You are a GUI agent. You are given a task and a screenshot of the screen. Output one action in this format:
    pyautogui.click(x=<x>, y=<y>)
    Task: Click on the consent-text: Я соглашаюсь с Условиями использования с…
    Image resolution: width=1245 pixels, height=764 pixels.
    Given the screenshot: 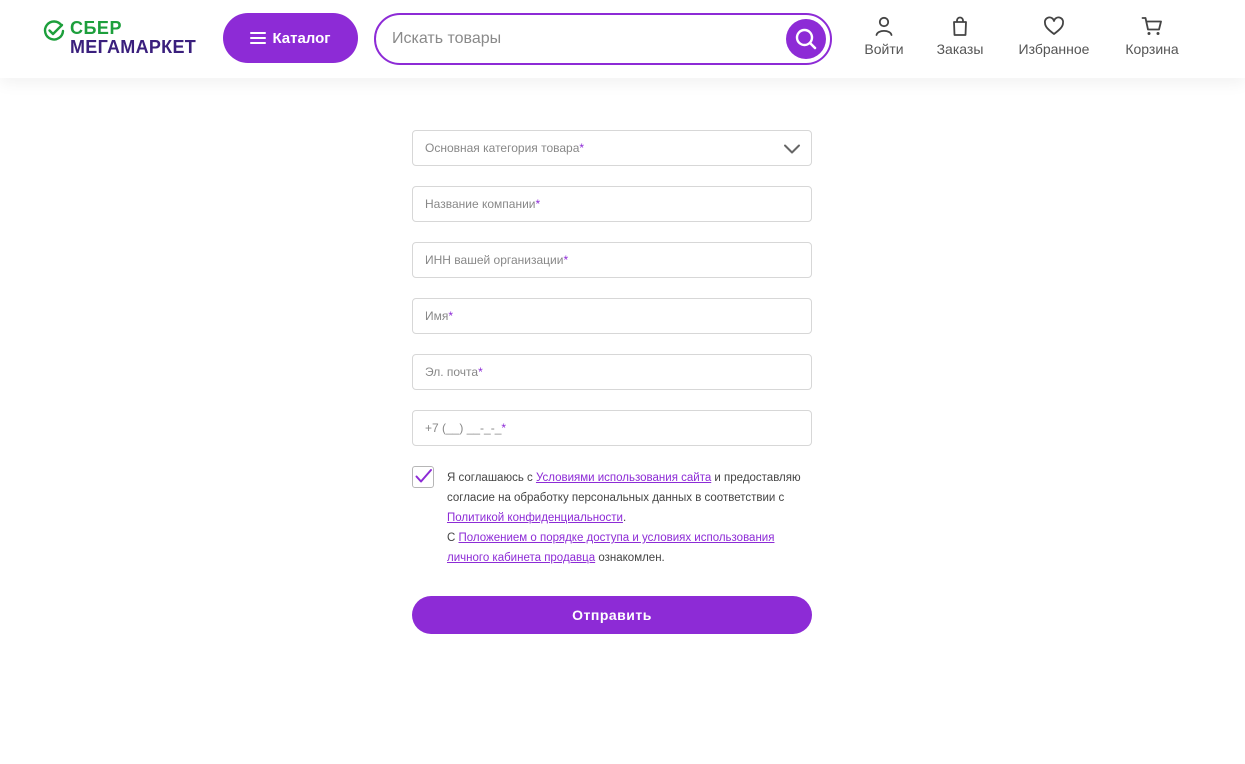 What is the action you would take?
    pyautogui.click(x=632, y=518)
    